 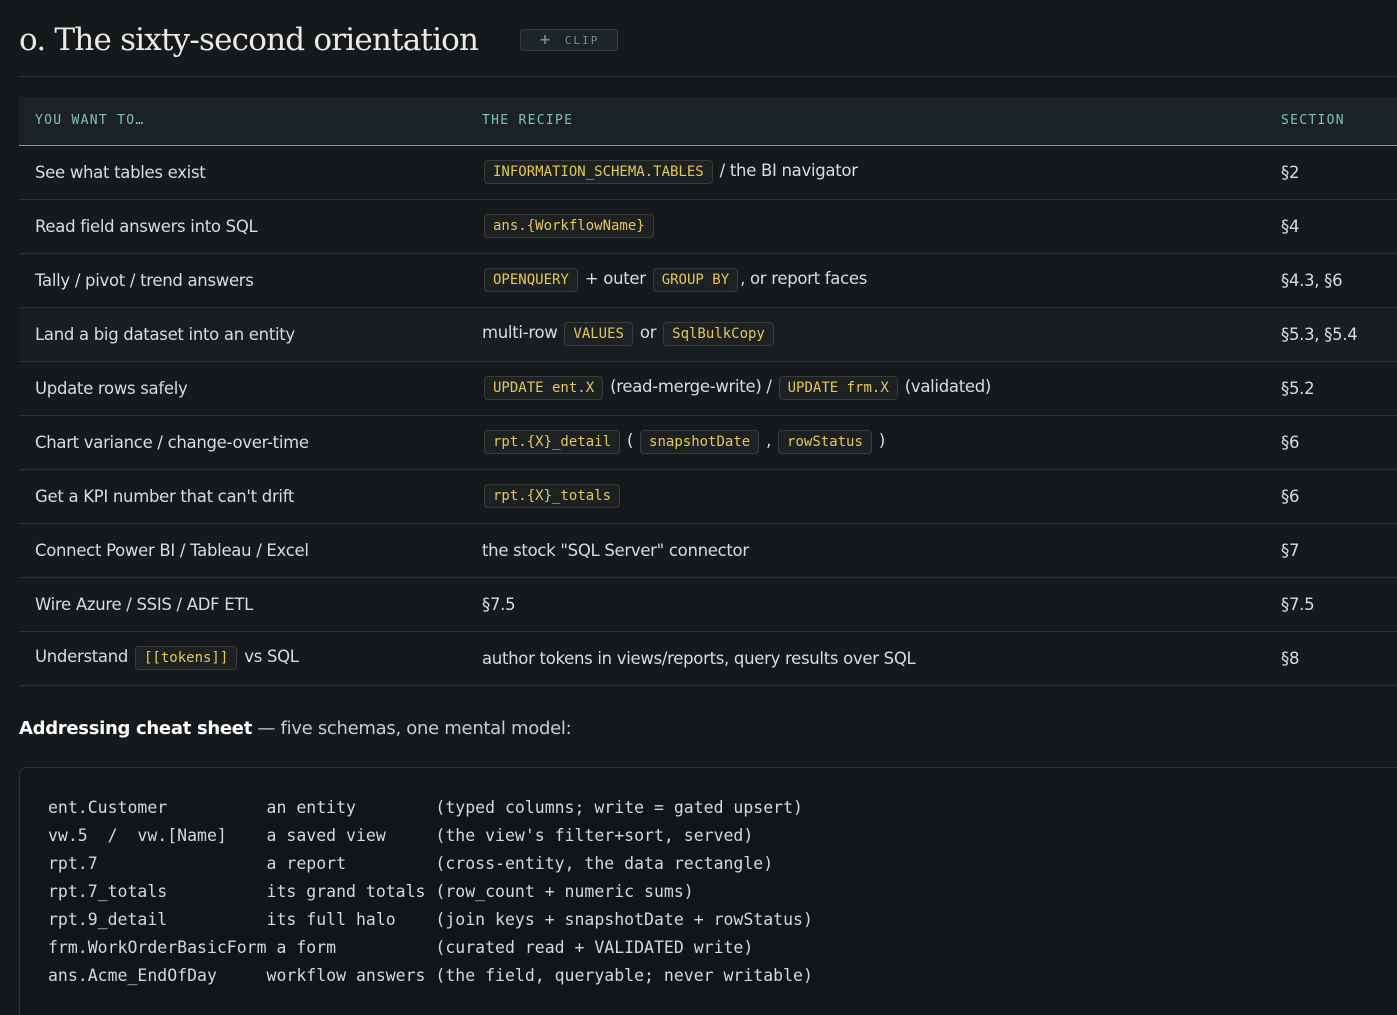 What do you see at coordinates (865, 226) in the screenshot?
I see `recipe-cell: ans.{WorkflowName}` at bounding box center [865, 226].